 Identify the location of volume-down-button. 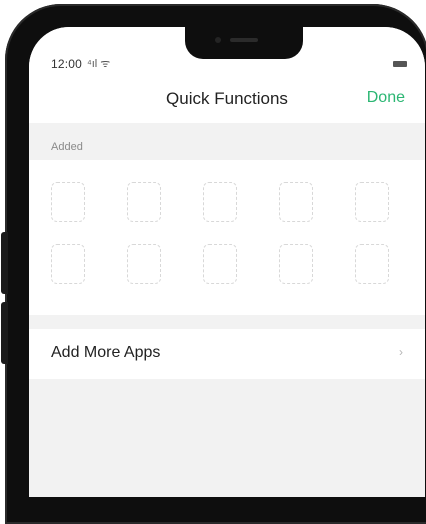
(4, 333).